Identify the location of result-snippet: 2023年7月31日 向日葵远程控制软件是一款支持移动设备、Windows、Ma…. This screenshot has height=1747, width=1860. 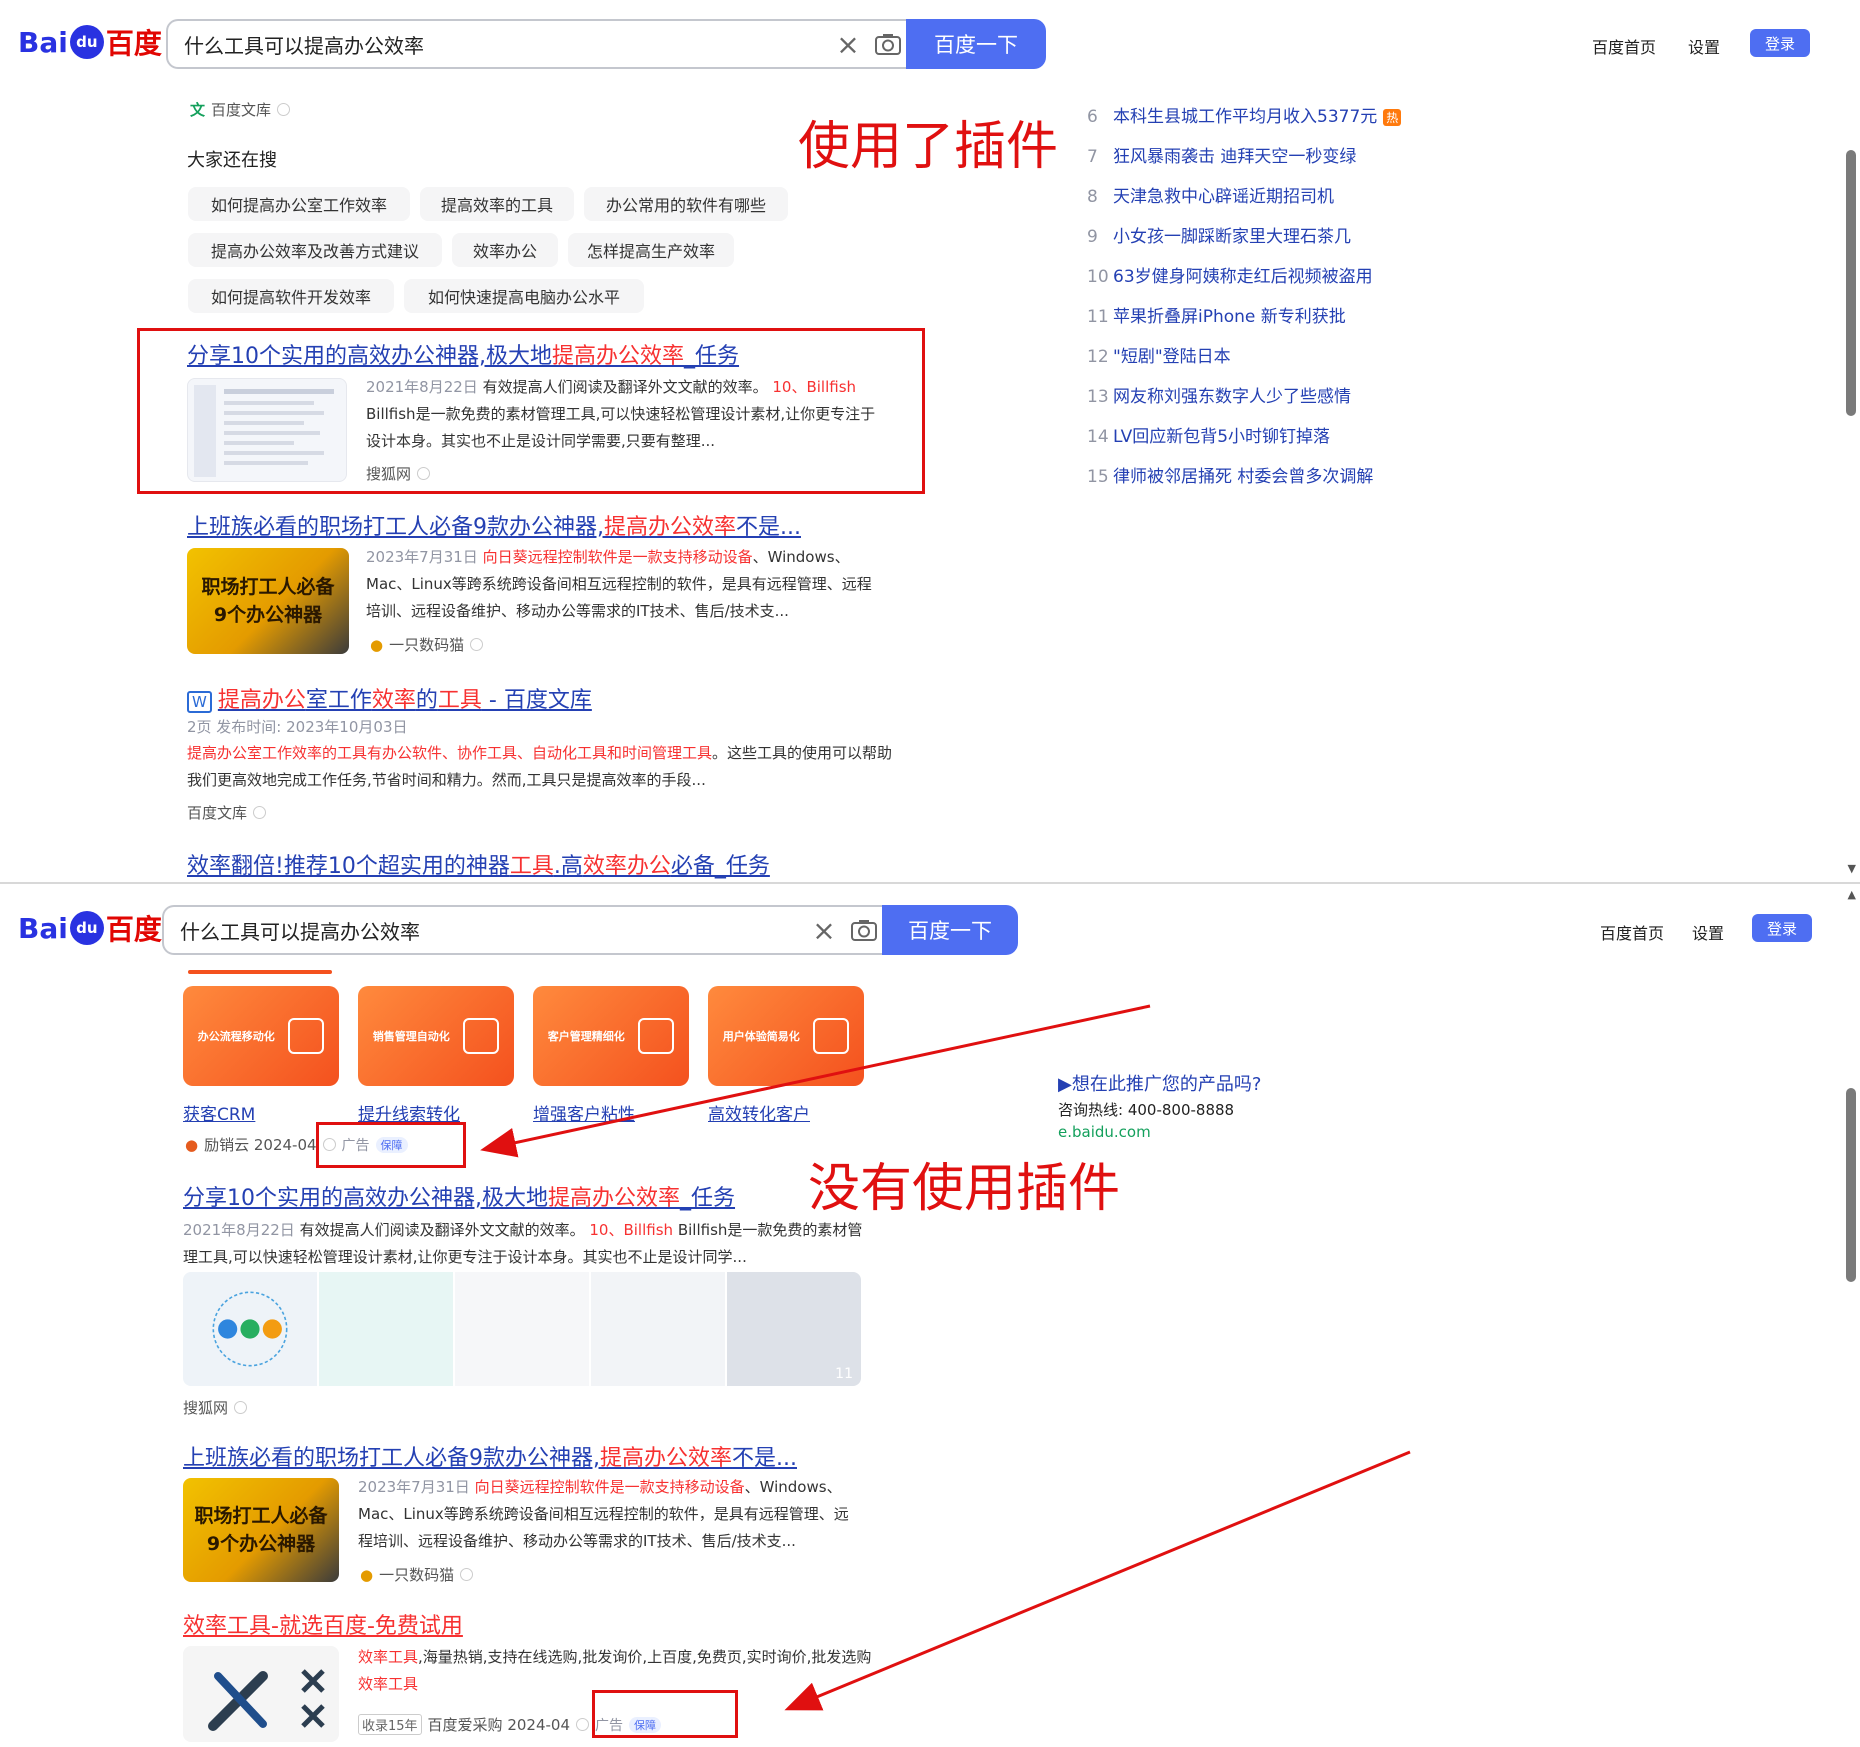
(619, 584).